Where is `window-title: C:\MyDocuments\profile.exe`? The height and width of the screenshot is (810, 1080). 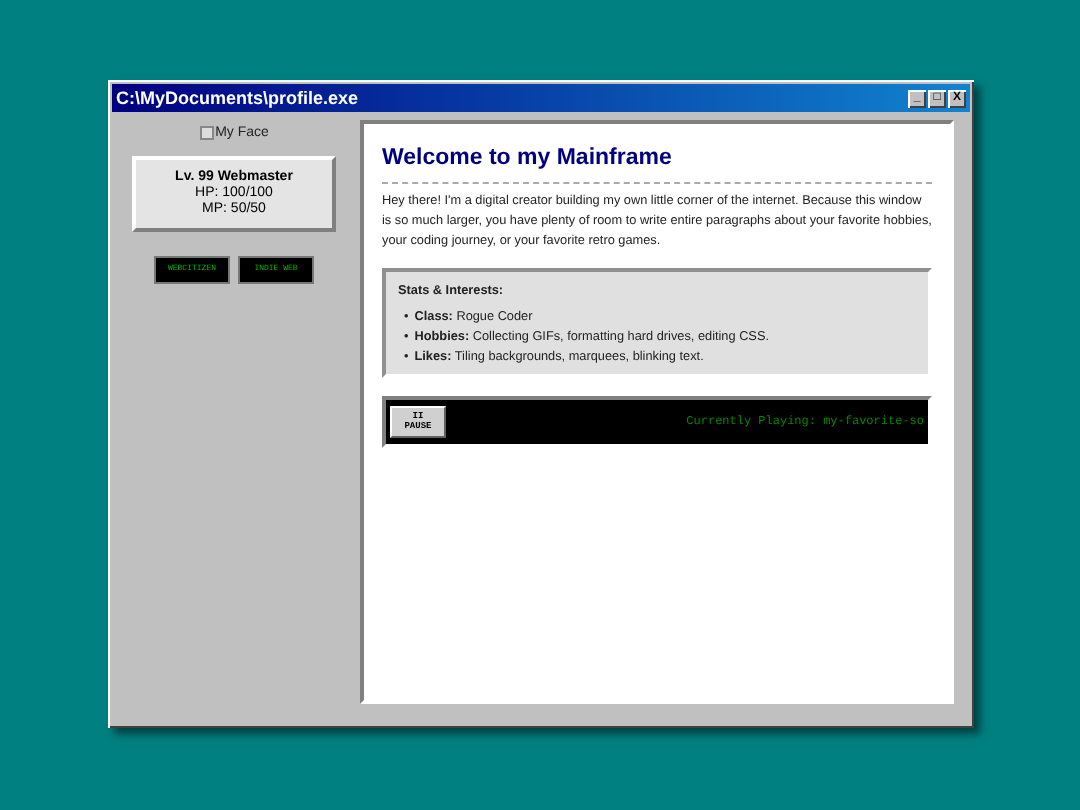 window-title: C:\MyDocuments\profile.exe is located at coordinates (238, 98).